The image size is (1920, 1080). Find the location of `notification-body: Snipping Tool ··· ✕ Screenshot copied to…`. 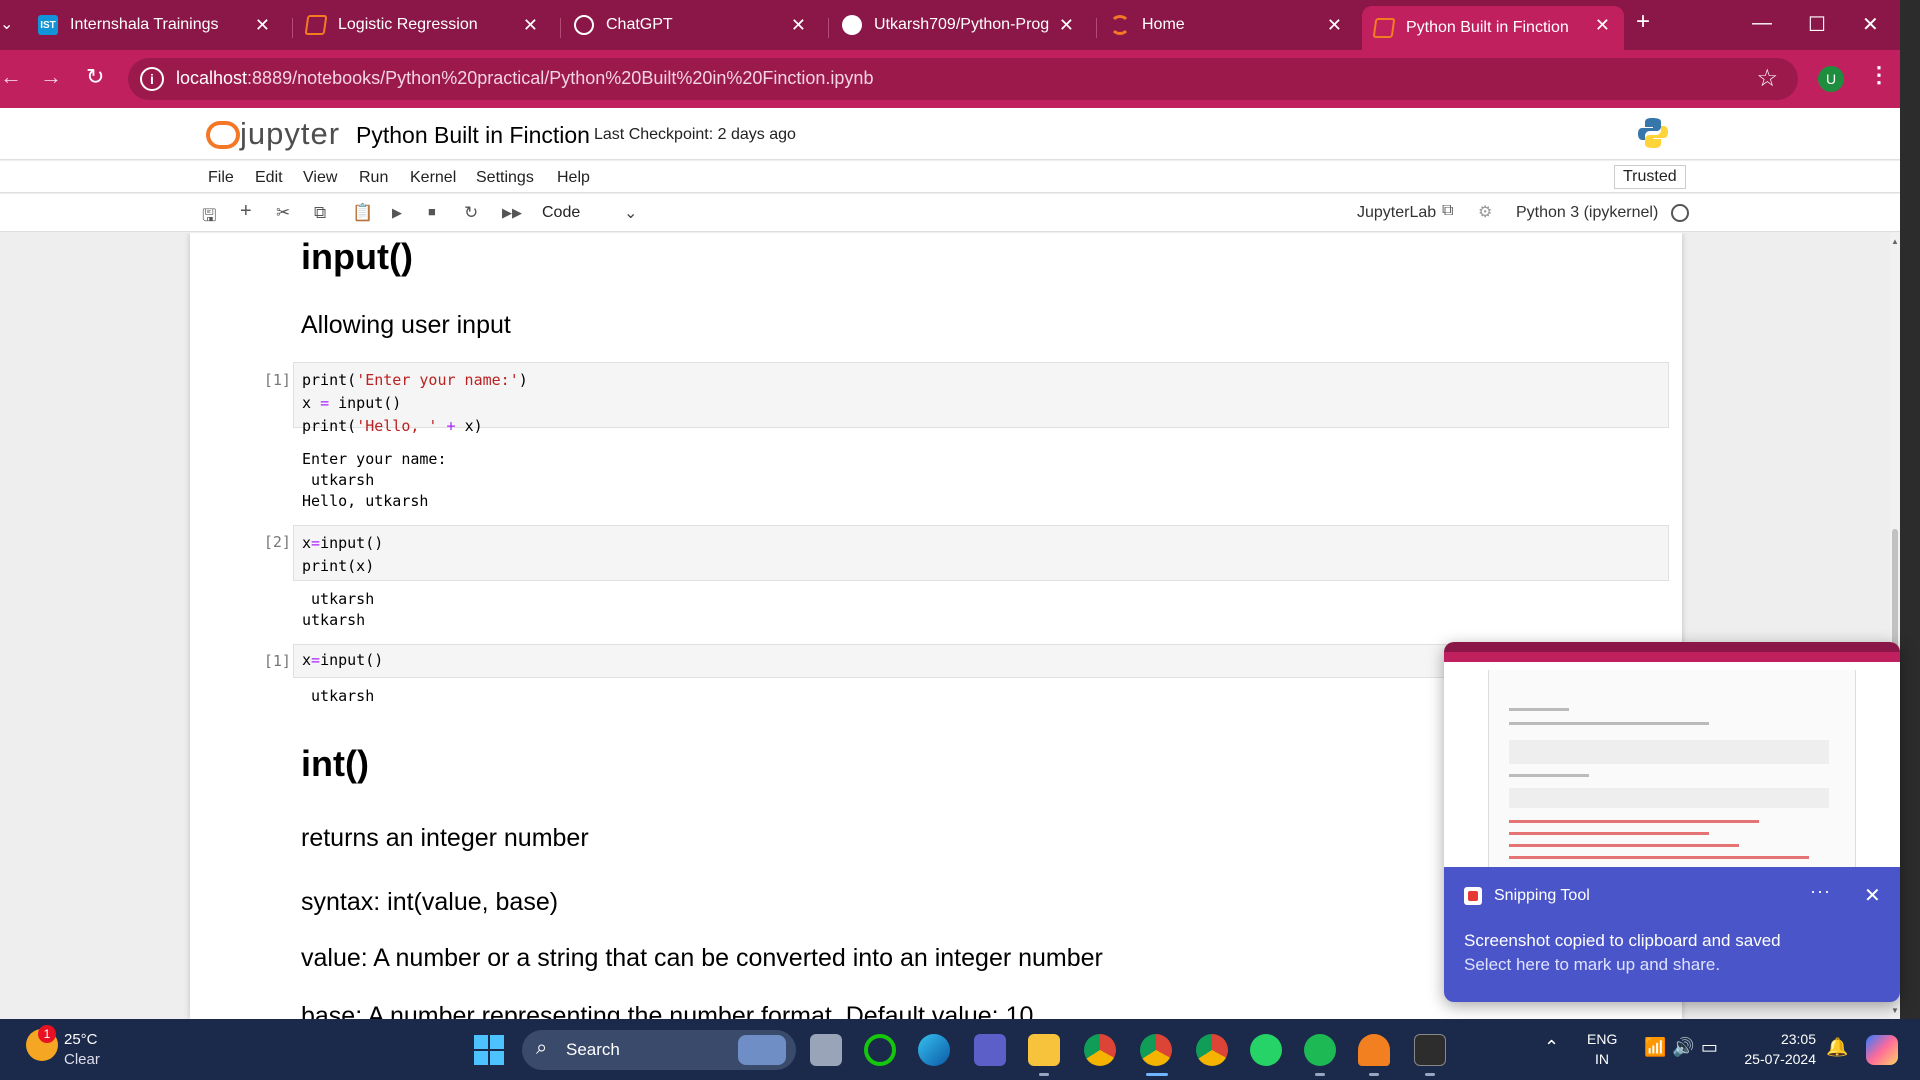

notification-body: Snipping Tool ··· ✕ Screenshot copied to… is located at coordinates (1672, 934).